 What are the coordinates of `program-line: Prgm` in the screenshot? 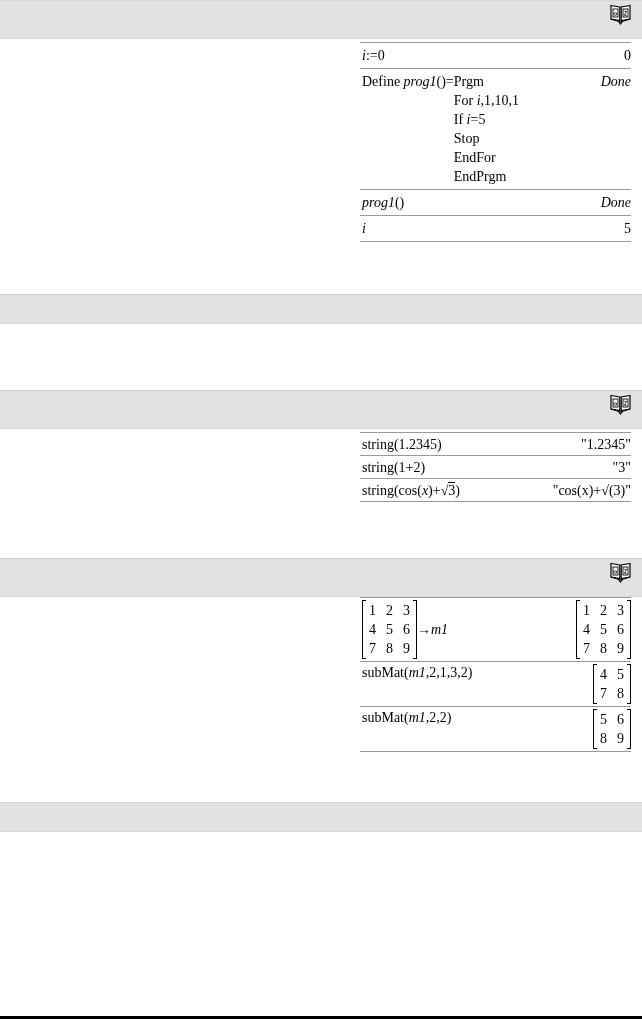 It's located at (469, 82).